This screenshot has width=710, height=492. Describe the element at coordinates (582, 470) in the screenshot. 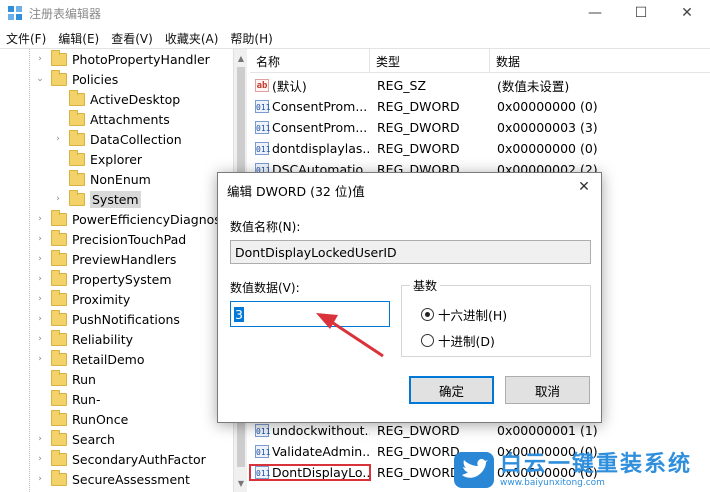

I see `watermark: 白云一键重装系统 www.baiyunxitong.com` at that location.